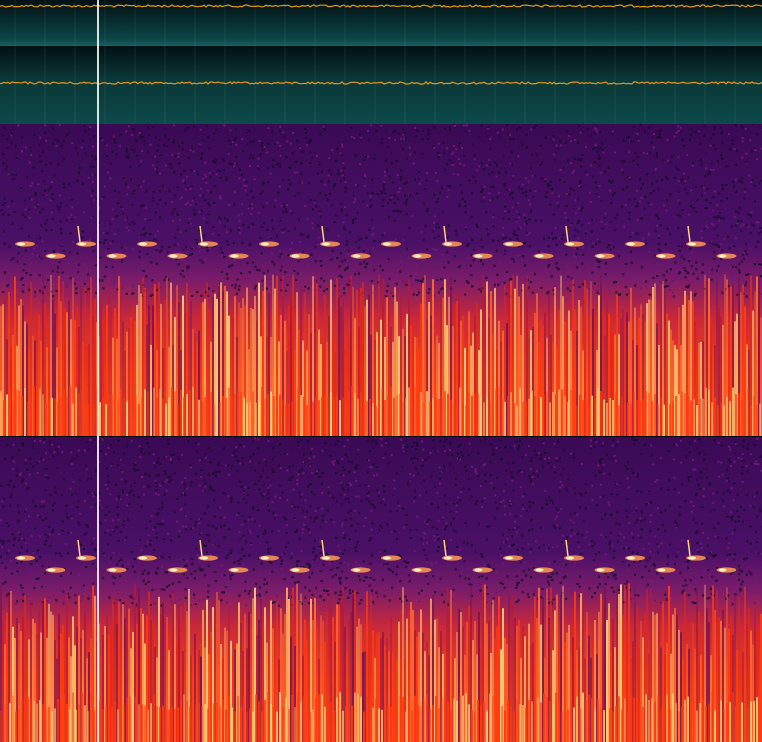 This screenshot has height=742, width=762. I want to click on waveform-left-svg, so click(381, 23).